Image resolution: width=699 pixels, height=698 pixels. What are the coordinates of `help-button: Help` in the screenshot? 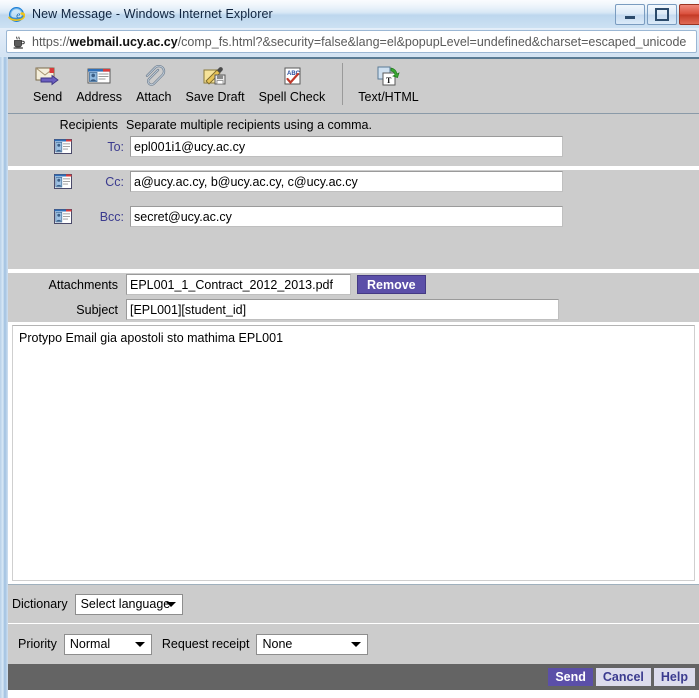 It's located at (674, 677).